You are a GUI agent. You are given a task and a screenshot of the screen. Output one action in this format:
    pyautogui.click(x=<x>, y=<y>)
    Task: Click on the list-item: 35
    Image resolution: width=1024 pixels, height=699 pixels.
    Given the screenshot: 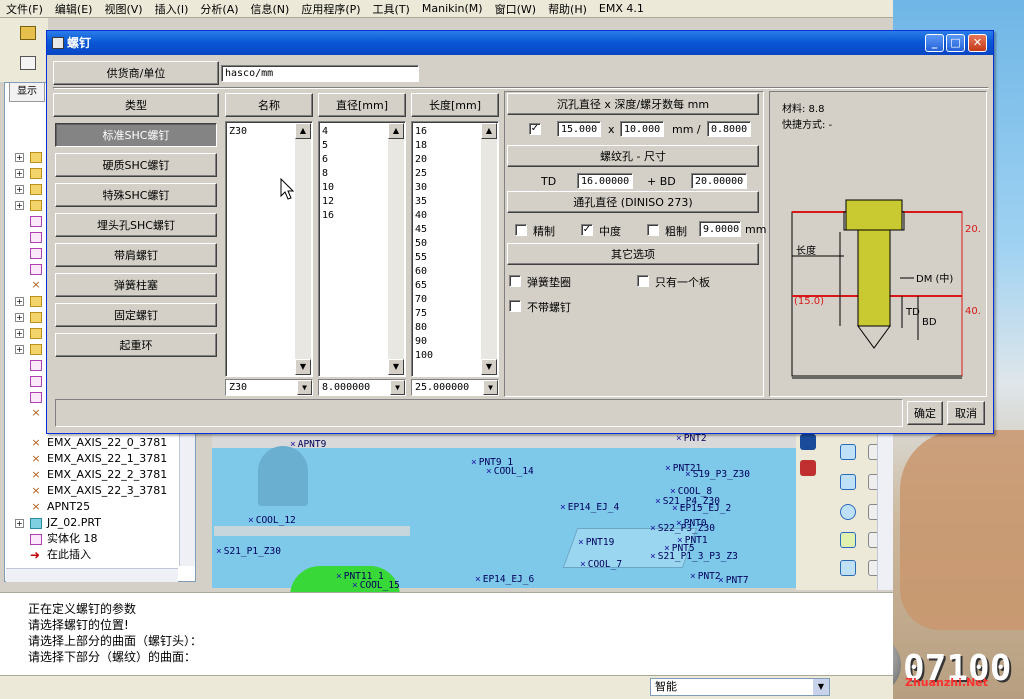 What is the action you would take?
    pyautogui.click(x=424, y=202)
    